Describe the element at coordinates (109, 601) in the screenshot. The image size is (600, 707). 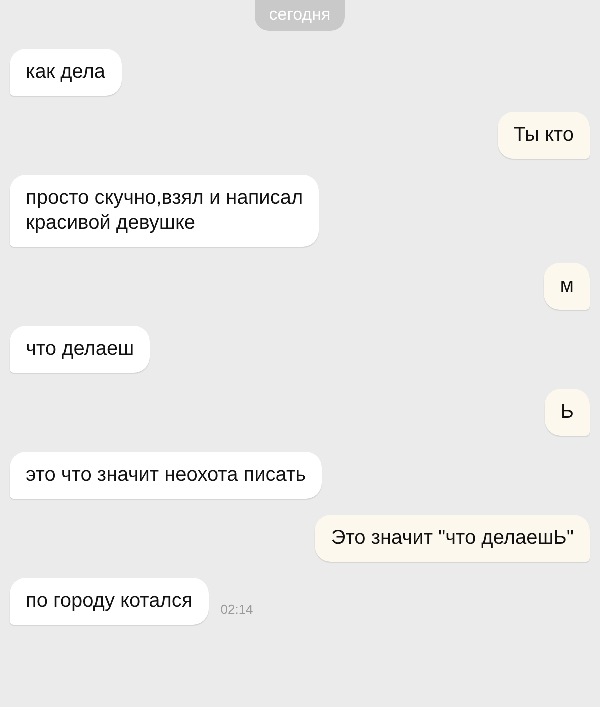
I see `incoming-message: по городу котался` at that location.